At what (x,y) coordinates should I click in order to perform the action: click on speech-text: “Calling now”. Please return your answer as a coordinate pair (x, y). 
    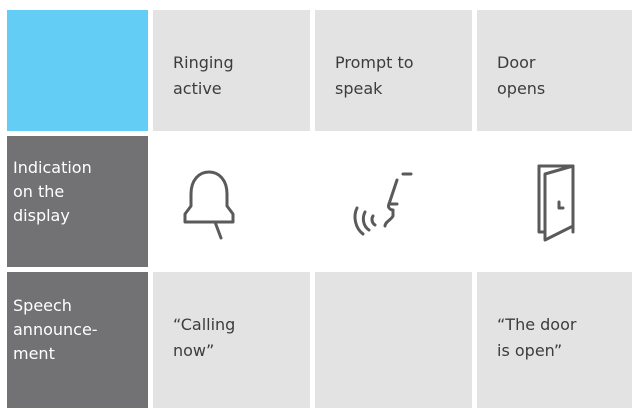
    Looking at the image, I should click on (204, 337).